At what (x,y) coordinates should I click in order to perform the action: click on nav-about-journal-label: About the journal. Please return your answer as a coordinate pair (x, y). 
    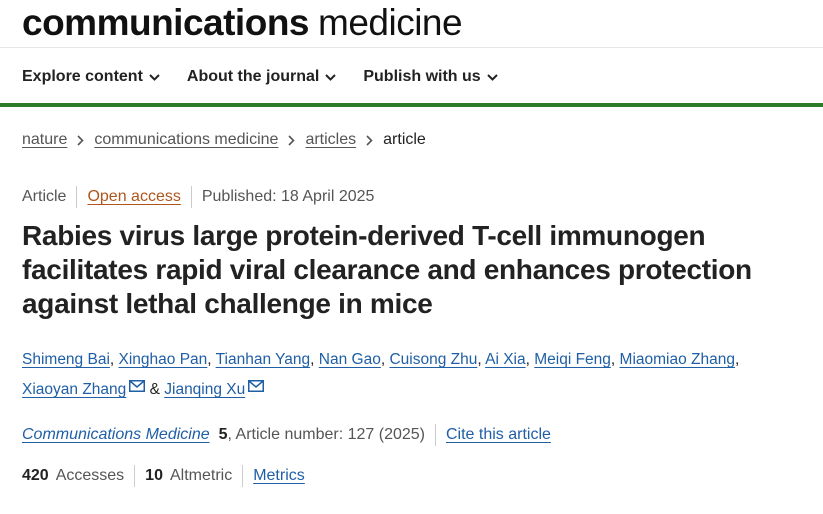
    Looking at the image, I should click on (253, 76).